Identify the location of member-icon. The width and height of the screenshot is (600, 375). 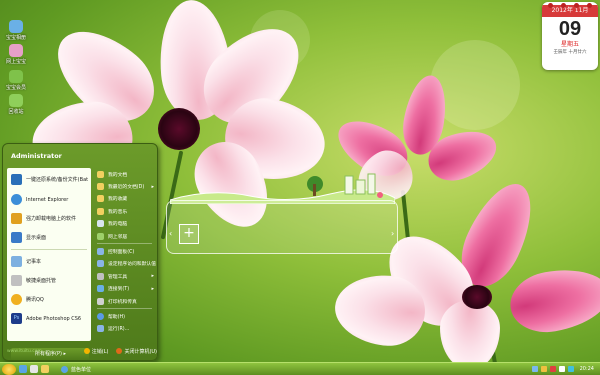
(16, 76).